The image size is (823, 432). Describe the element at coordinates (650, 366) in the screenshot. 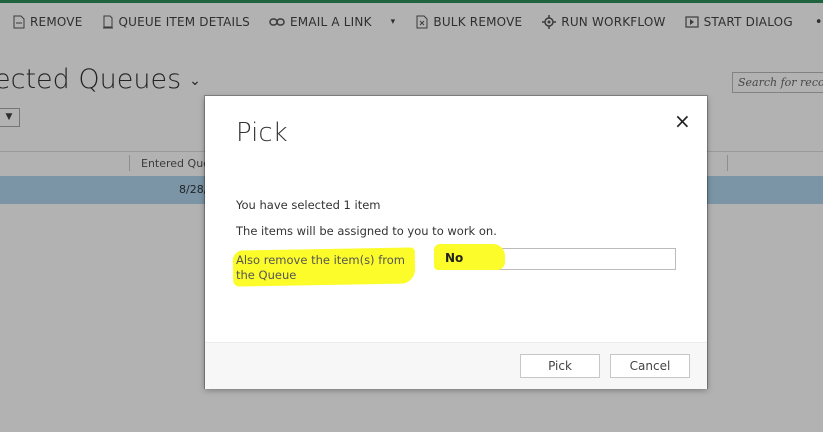

I see `cancel-button: Cancel` at that location.